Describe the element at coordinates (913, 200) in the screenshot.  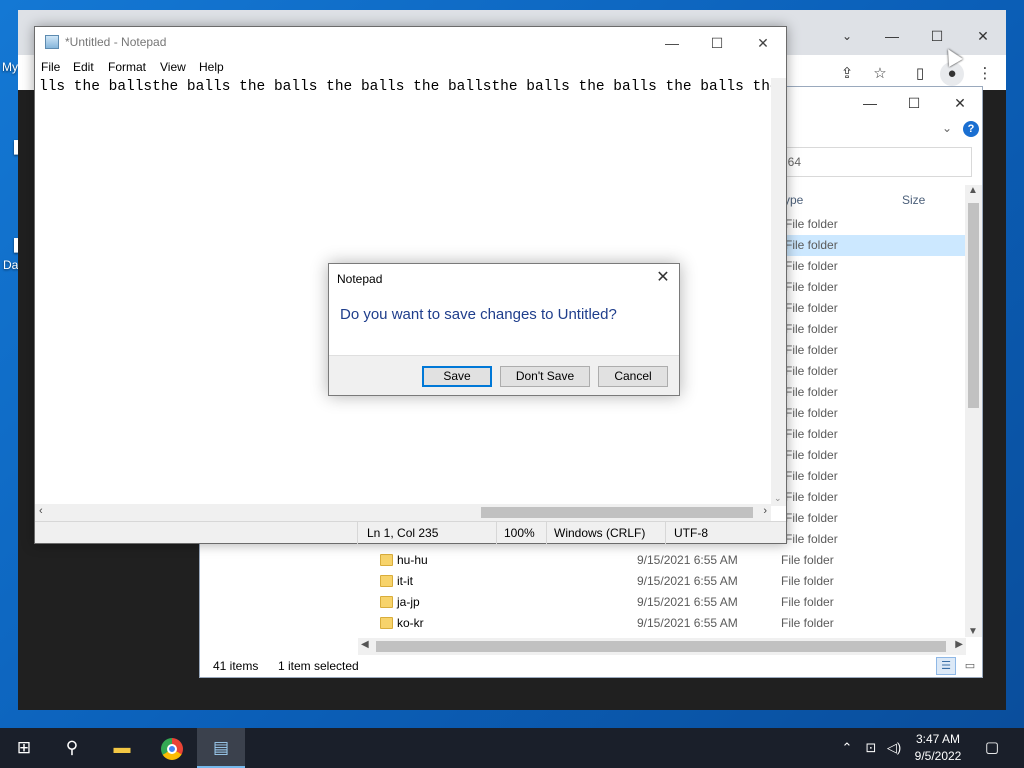
I see `column-header-size: Size` at that location.